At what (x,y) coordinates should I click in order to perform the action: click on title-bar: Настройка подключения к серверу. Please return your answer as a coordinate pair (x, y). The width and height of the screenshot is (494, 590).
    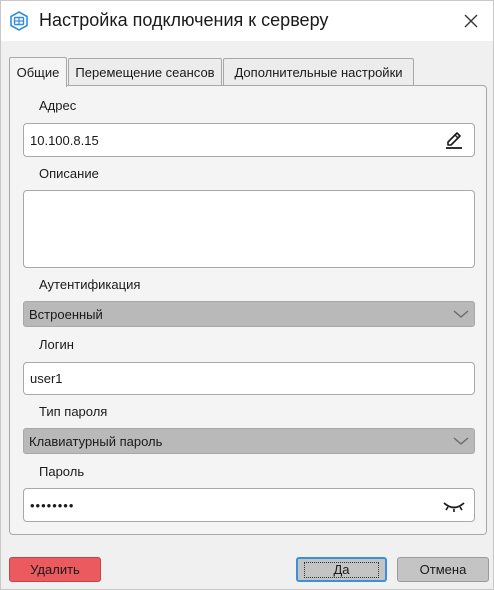
    Looking at the image, I should click on (247, 21).